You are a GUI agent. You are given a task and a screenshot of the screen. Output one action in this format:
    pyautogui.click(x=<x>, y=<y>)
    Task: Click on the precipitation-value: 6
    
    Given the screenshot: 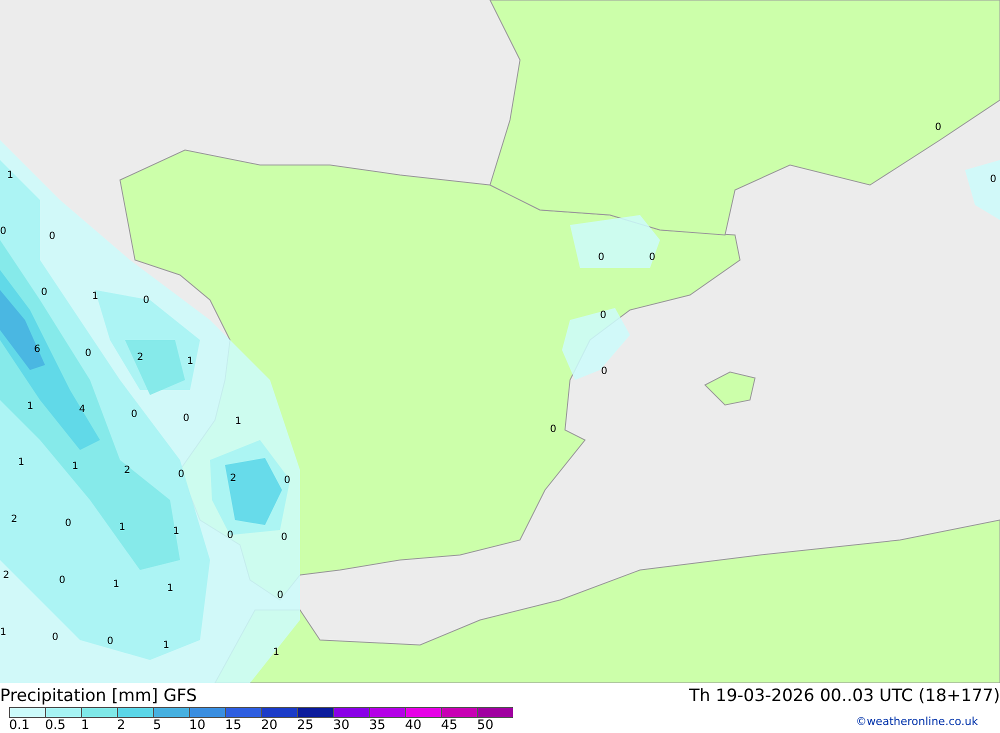 What is the action you would take?
    pyautogui.click(x=37, y=350)
    